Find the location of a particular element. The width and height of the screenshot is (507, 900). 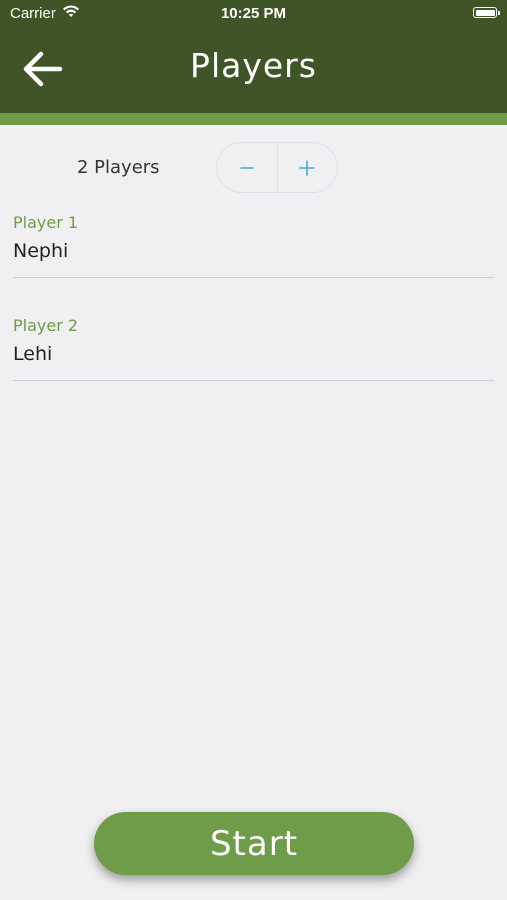

player-1-label: Player 1 is located at coordinates (46, 222).